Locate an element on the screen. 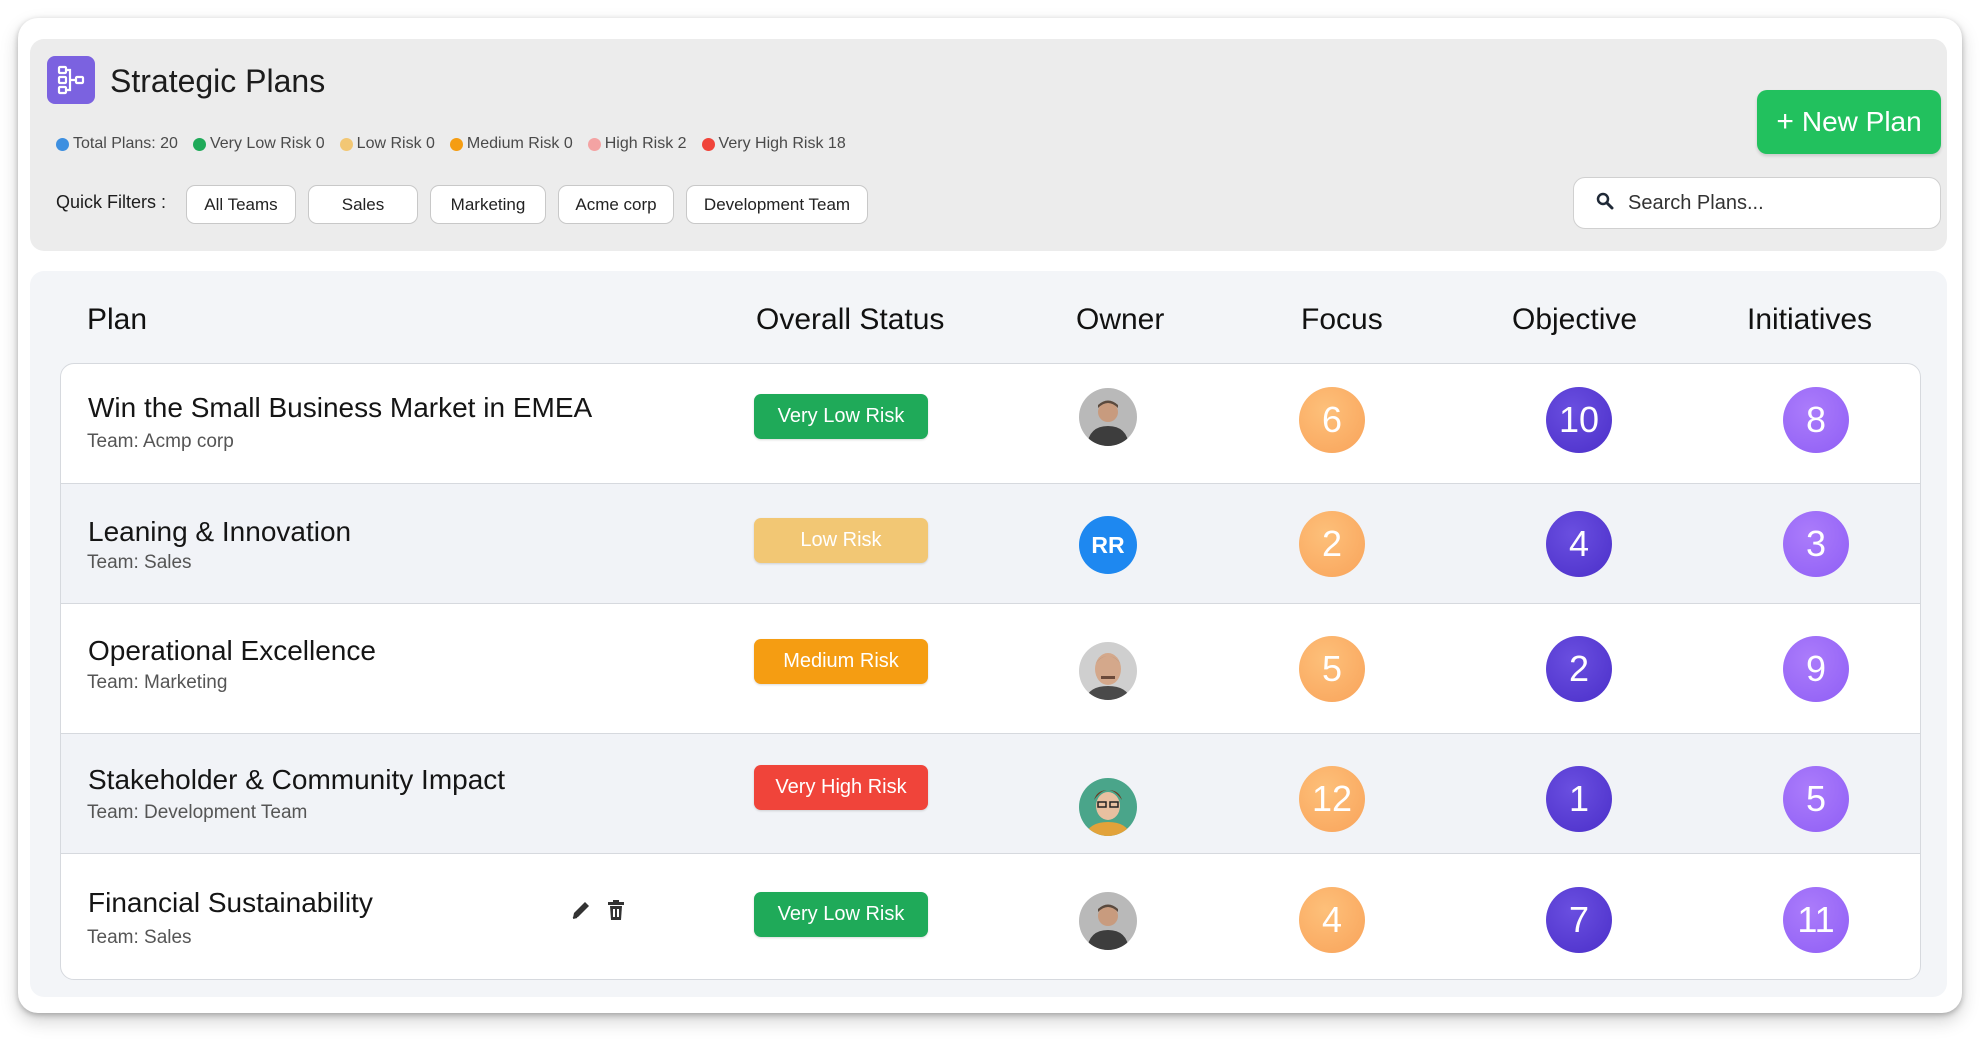 The image size is (1980, 1041). plan-name: Operational Excellence is located at coordinates (232, 651).